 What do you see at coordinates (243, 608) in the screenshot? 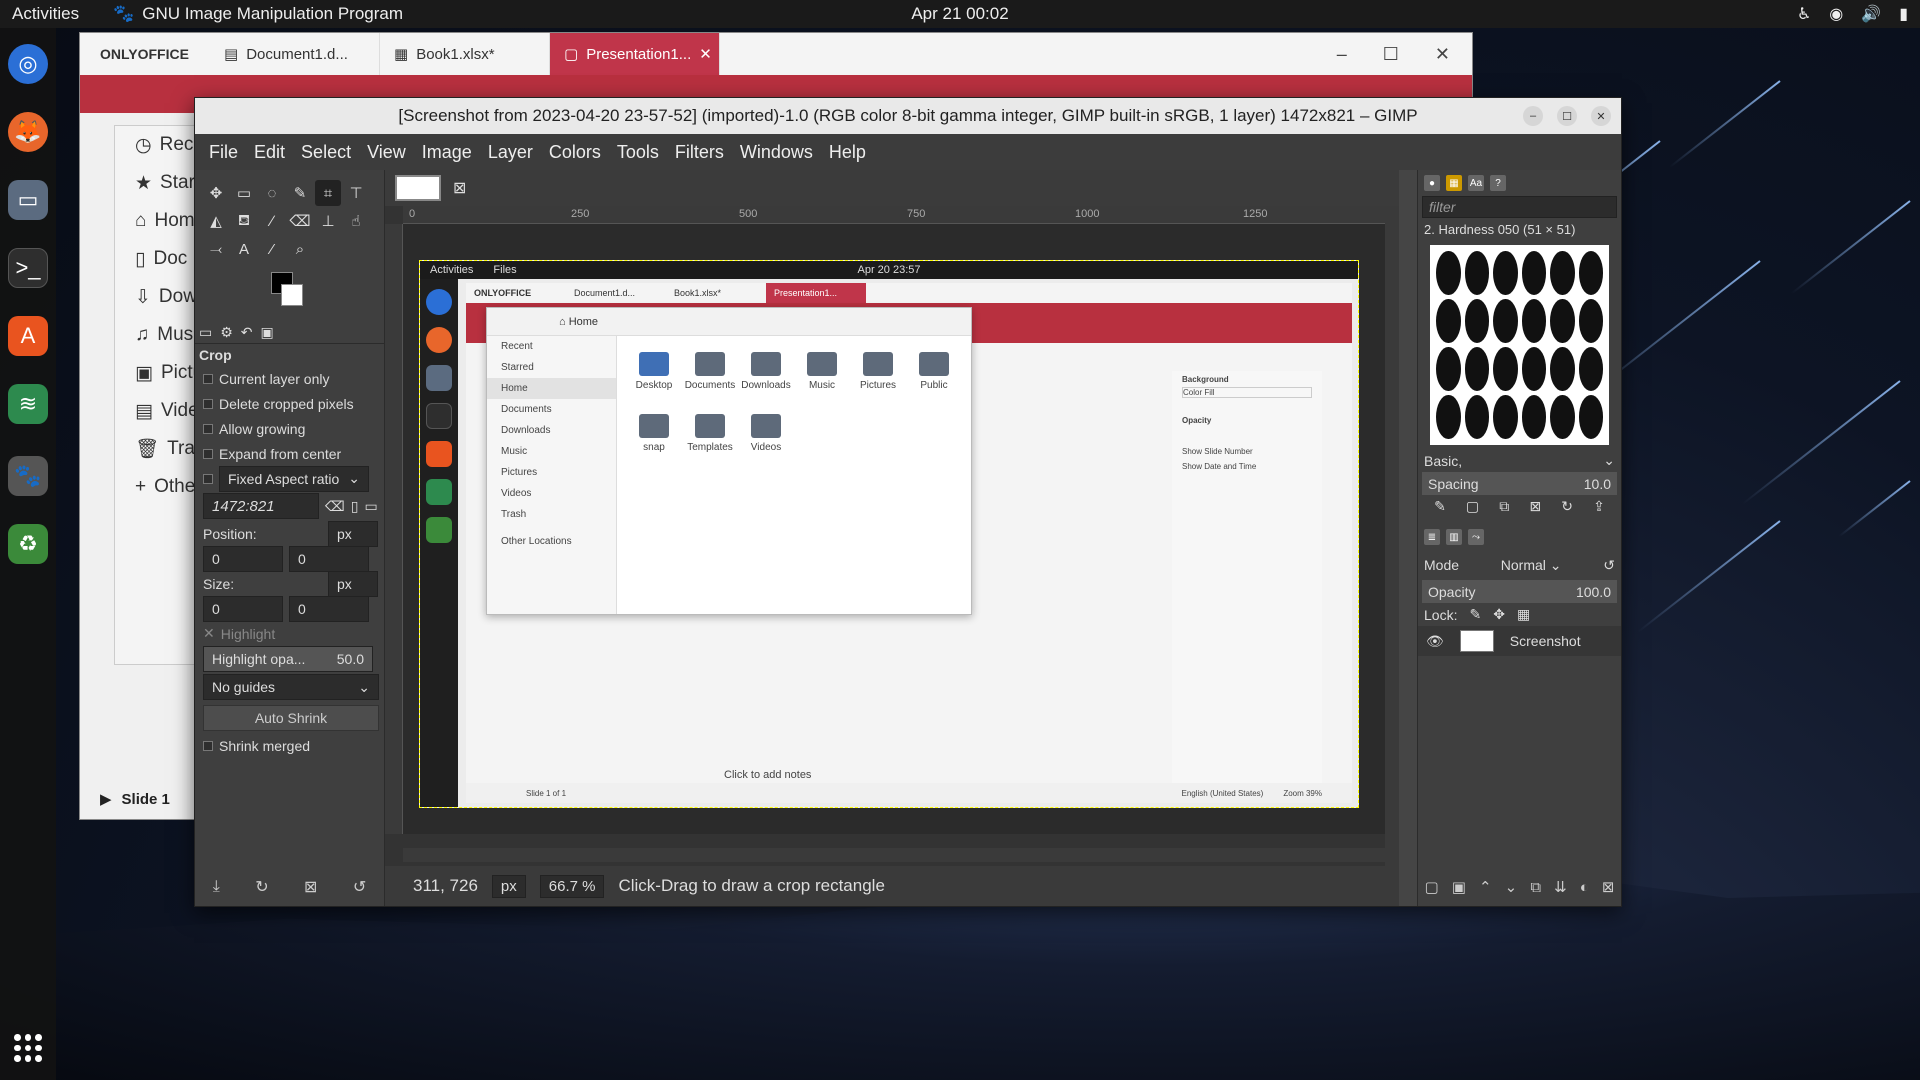
I see `size-x-input: 0` at bounding box center [243, 608].